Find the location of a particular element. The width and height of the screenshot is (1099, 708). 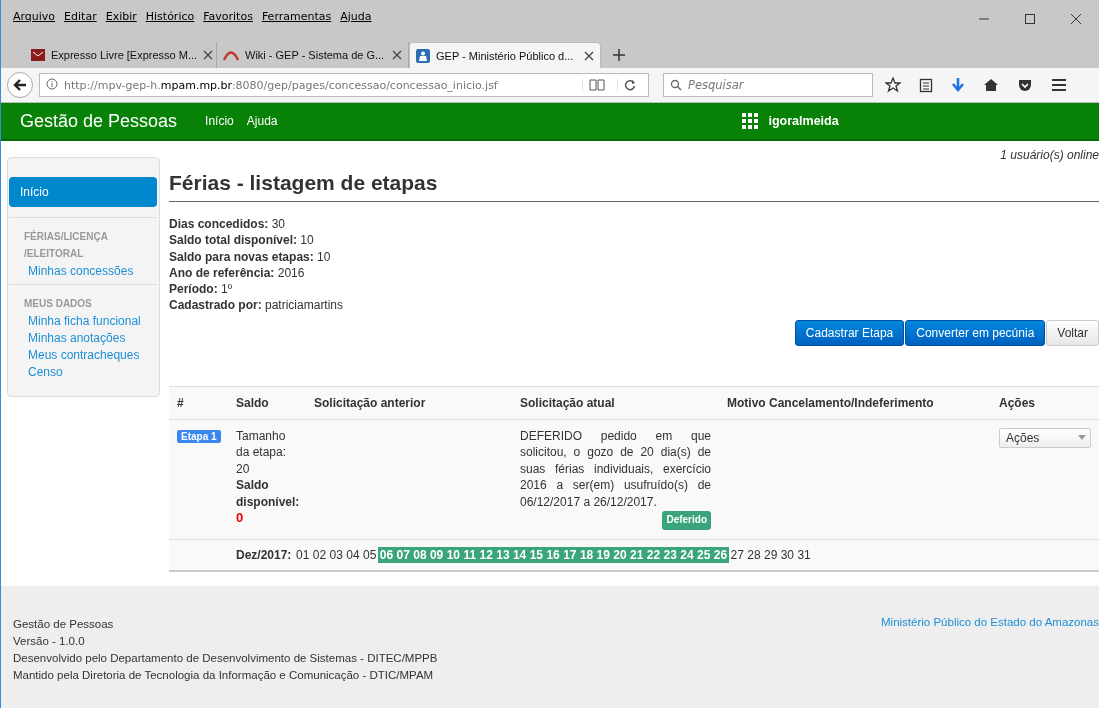

menu-item: Editar is located at coordinates (80, 23).